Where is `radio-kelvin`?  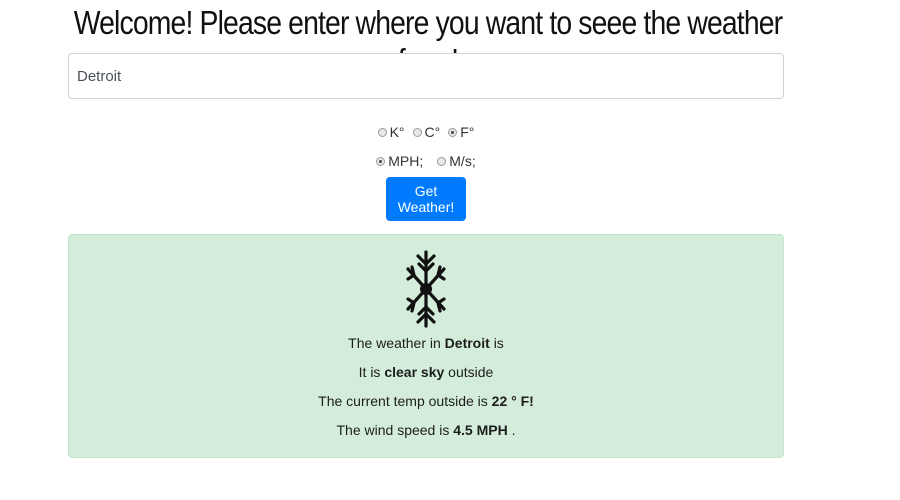
radio-kelvin is located at coordinates (382, 132).